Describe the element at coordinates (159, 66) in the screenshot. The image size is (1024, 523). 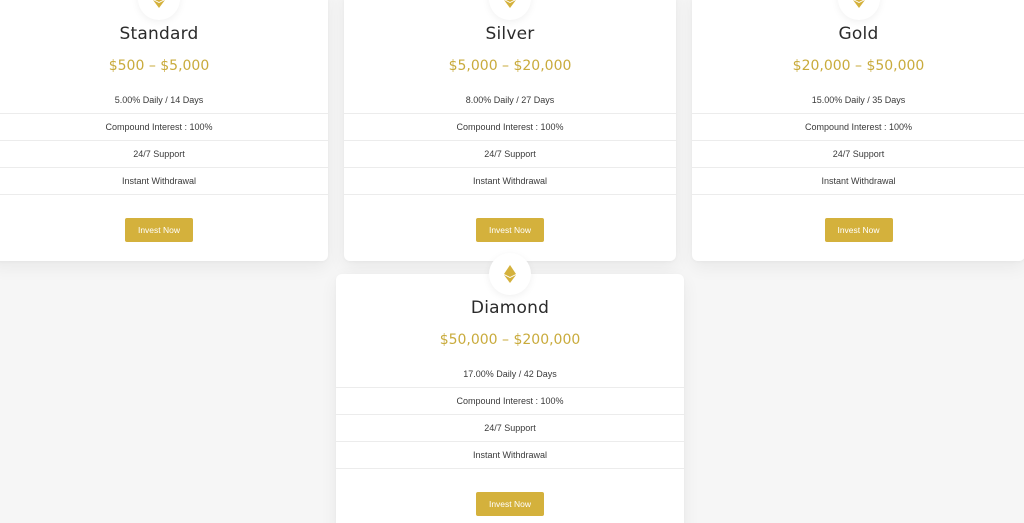
I see `plan-price: $500 – $5,000` at that location.